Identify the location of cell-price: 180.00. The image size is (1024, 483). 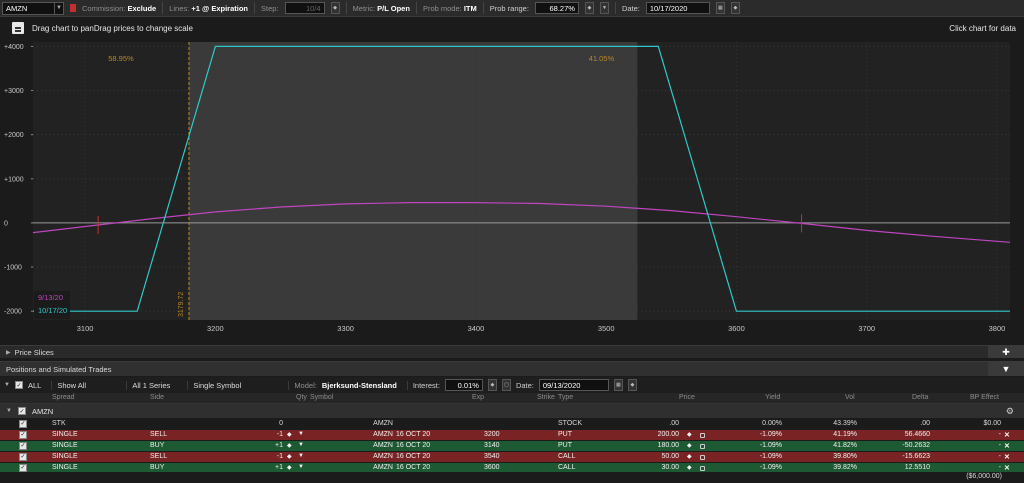
(668, 445).